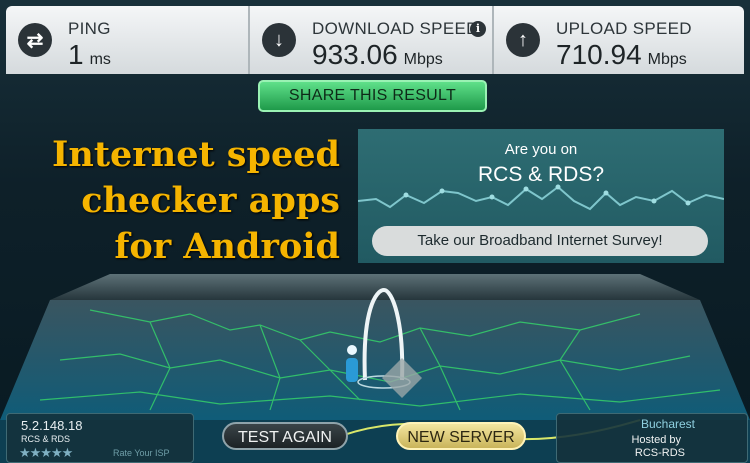 The height and width of the screenshot is (463, 750). I want to click on headline-line-3: for Android, so click(227, 246).